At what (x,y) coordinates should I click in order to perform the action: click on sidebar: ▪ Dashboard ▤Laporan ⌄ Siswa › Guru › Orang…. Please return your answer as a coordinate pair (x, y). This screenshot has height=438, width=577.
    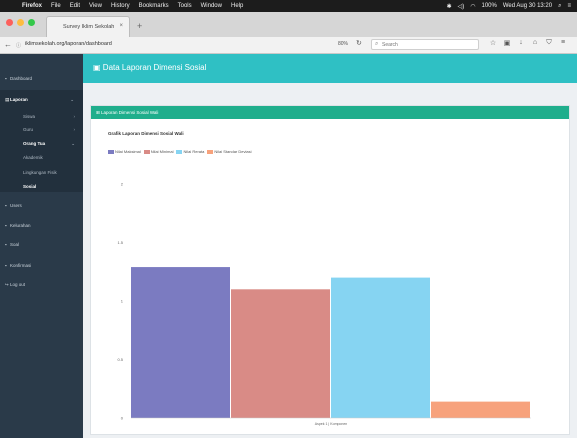
    Looking at the image, I should click on (41, 246).